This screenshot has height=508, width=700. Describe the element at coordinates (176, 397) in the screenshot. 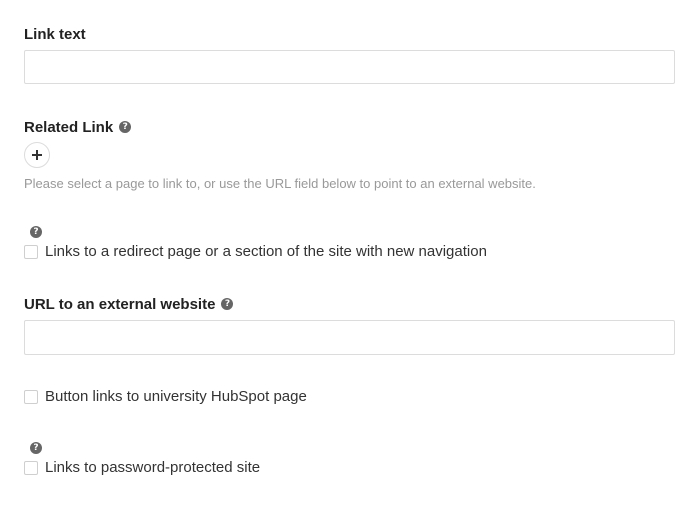

I see `hubspot-checkbox-label: Button links to university HubSpot page` at that location.